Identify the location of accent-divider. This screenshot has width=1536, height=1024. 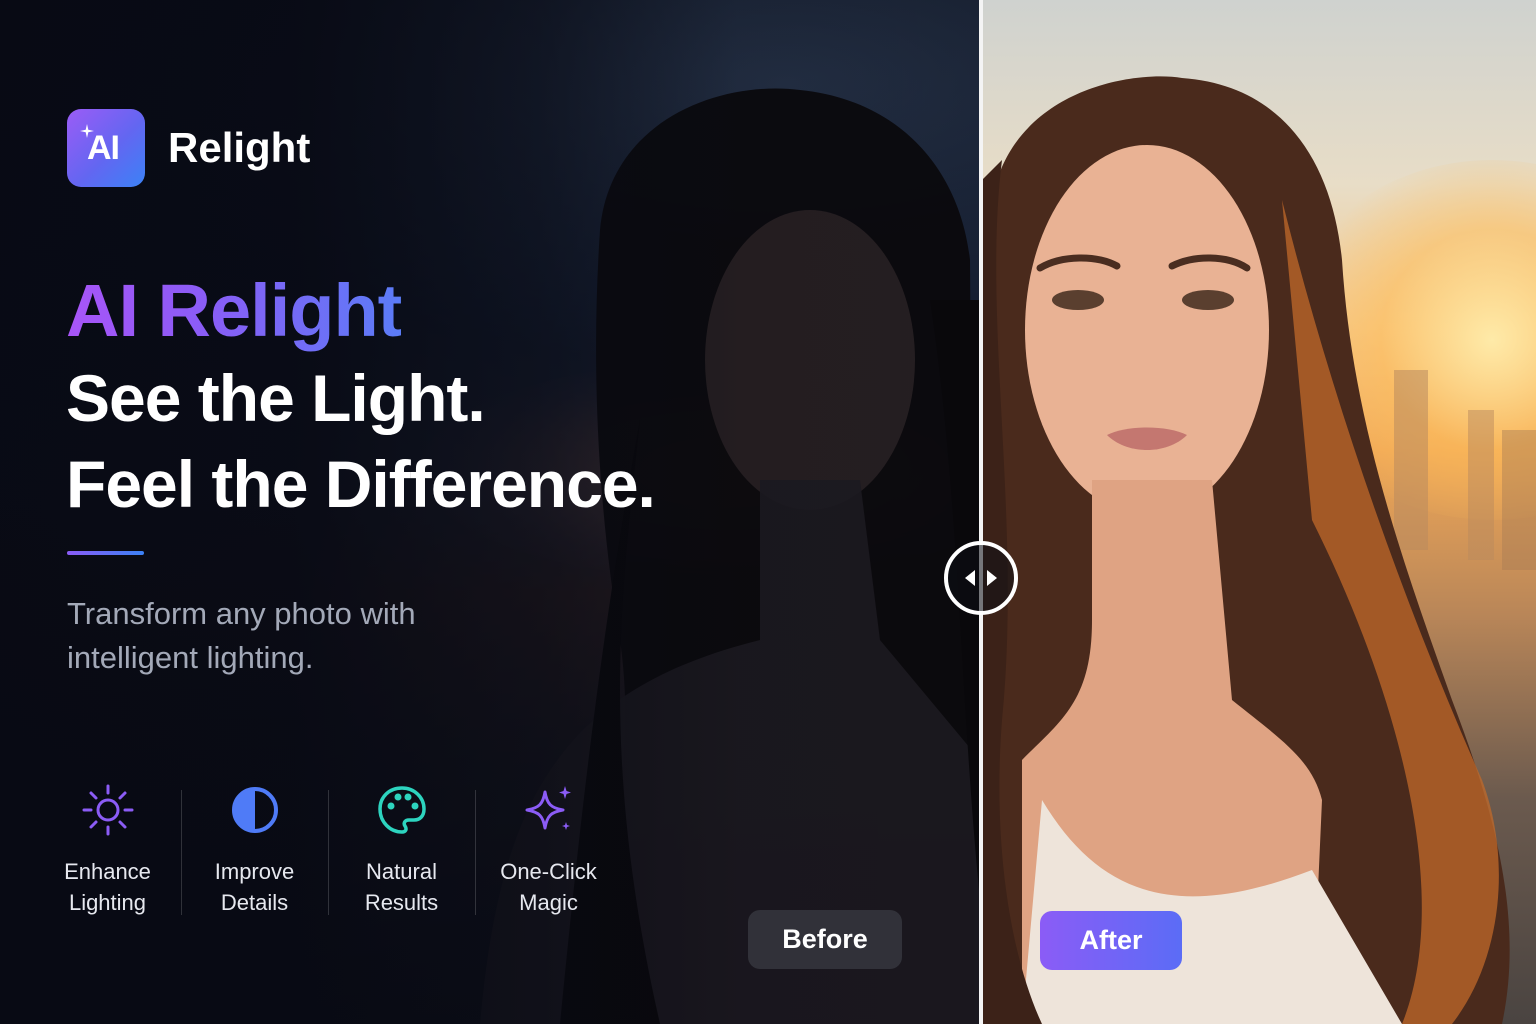
(105, 553).